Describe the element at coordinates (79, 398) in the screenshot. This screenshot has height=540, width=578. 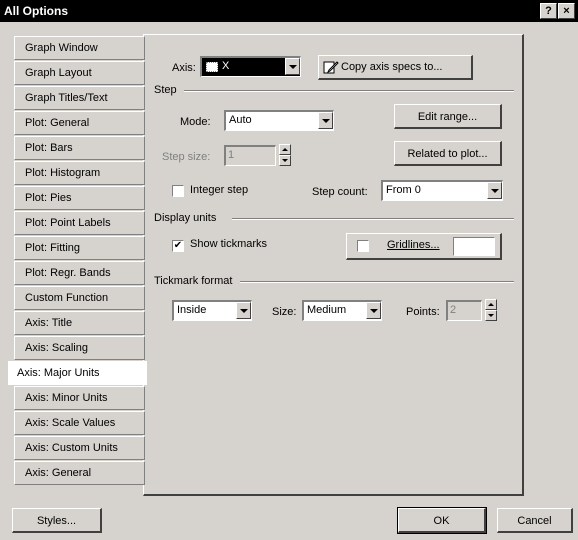
I see `tab-axis-minor-units: Axis: Minor Units` at that location.